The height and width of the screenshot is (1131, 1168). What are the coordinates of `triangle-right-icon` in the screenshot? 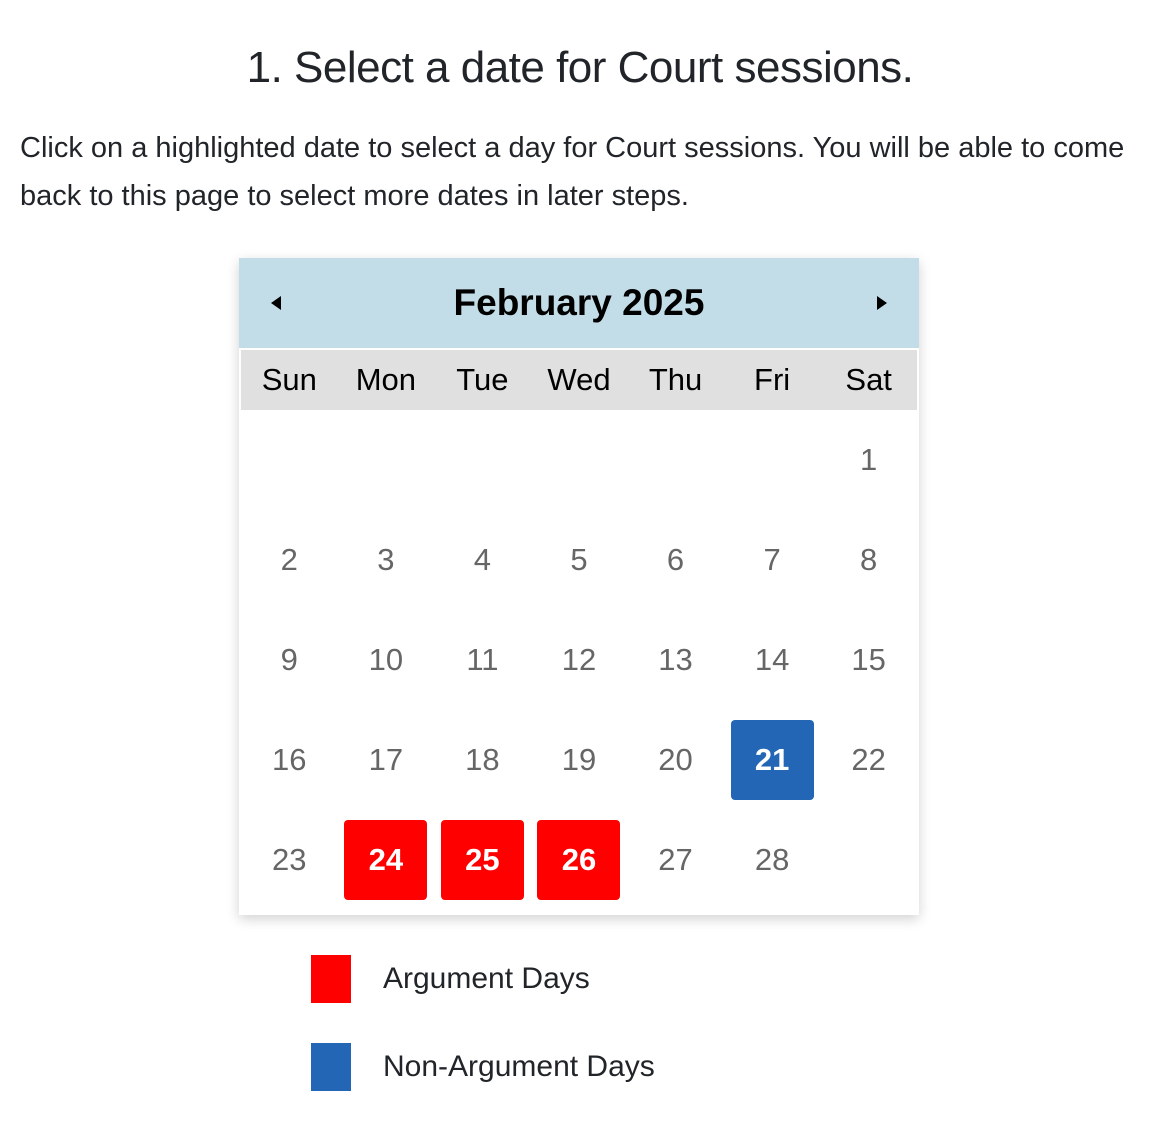 It's located at (882, 303).